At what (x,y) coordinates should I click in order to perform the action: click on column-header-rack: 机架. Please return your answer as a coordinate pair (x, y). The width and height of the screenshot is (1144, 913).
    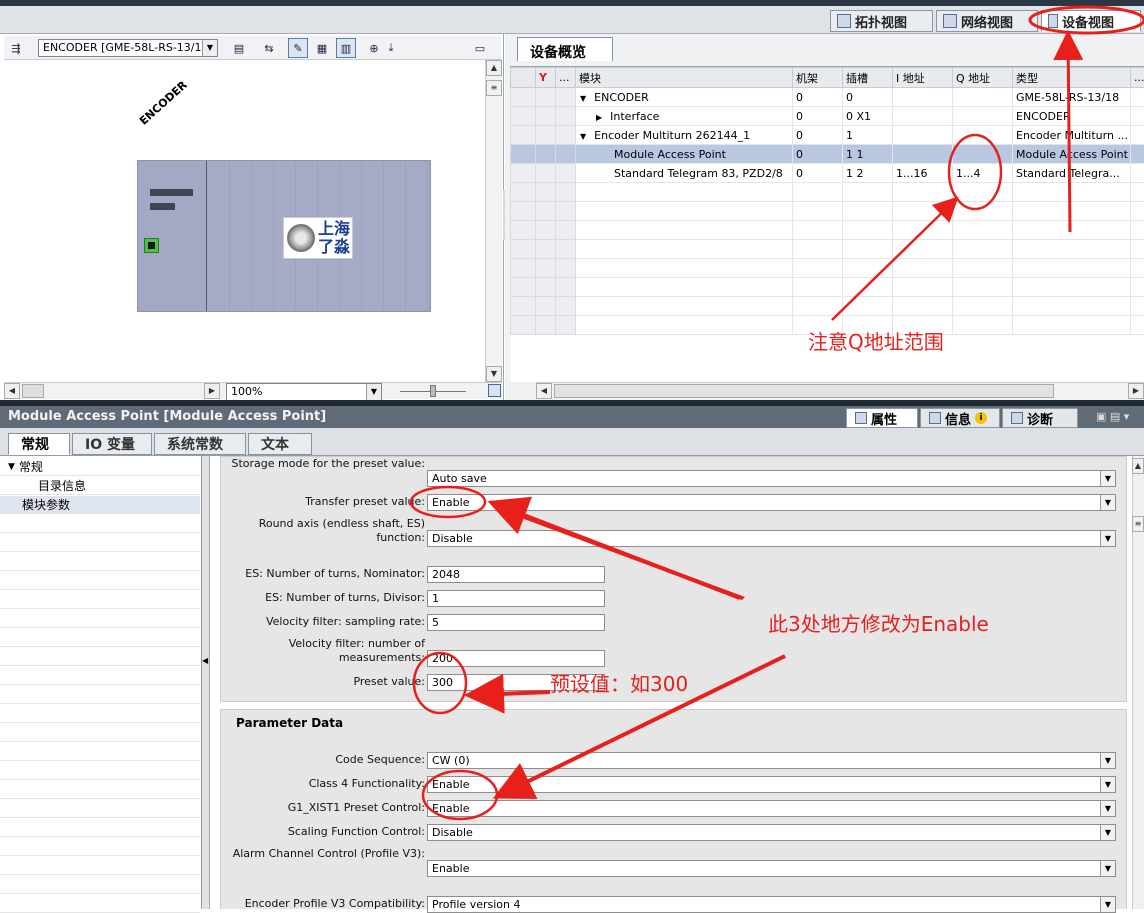
    Looking at the image, I should click on (818, 78).